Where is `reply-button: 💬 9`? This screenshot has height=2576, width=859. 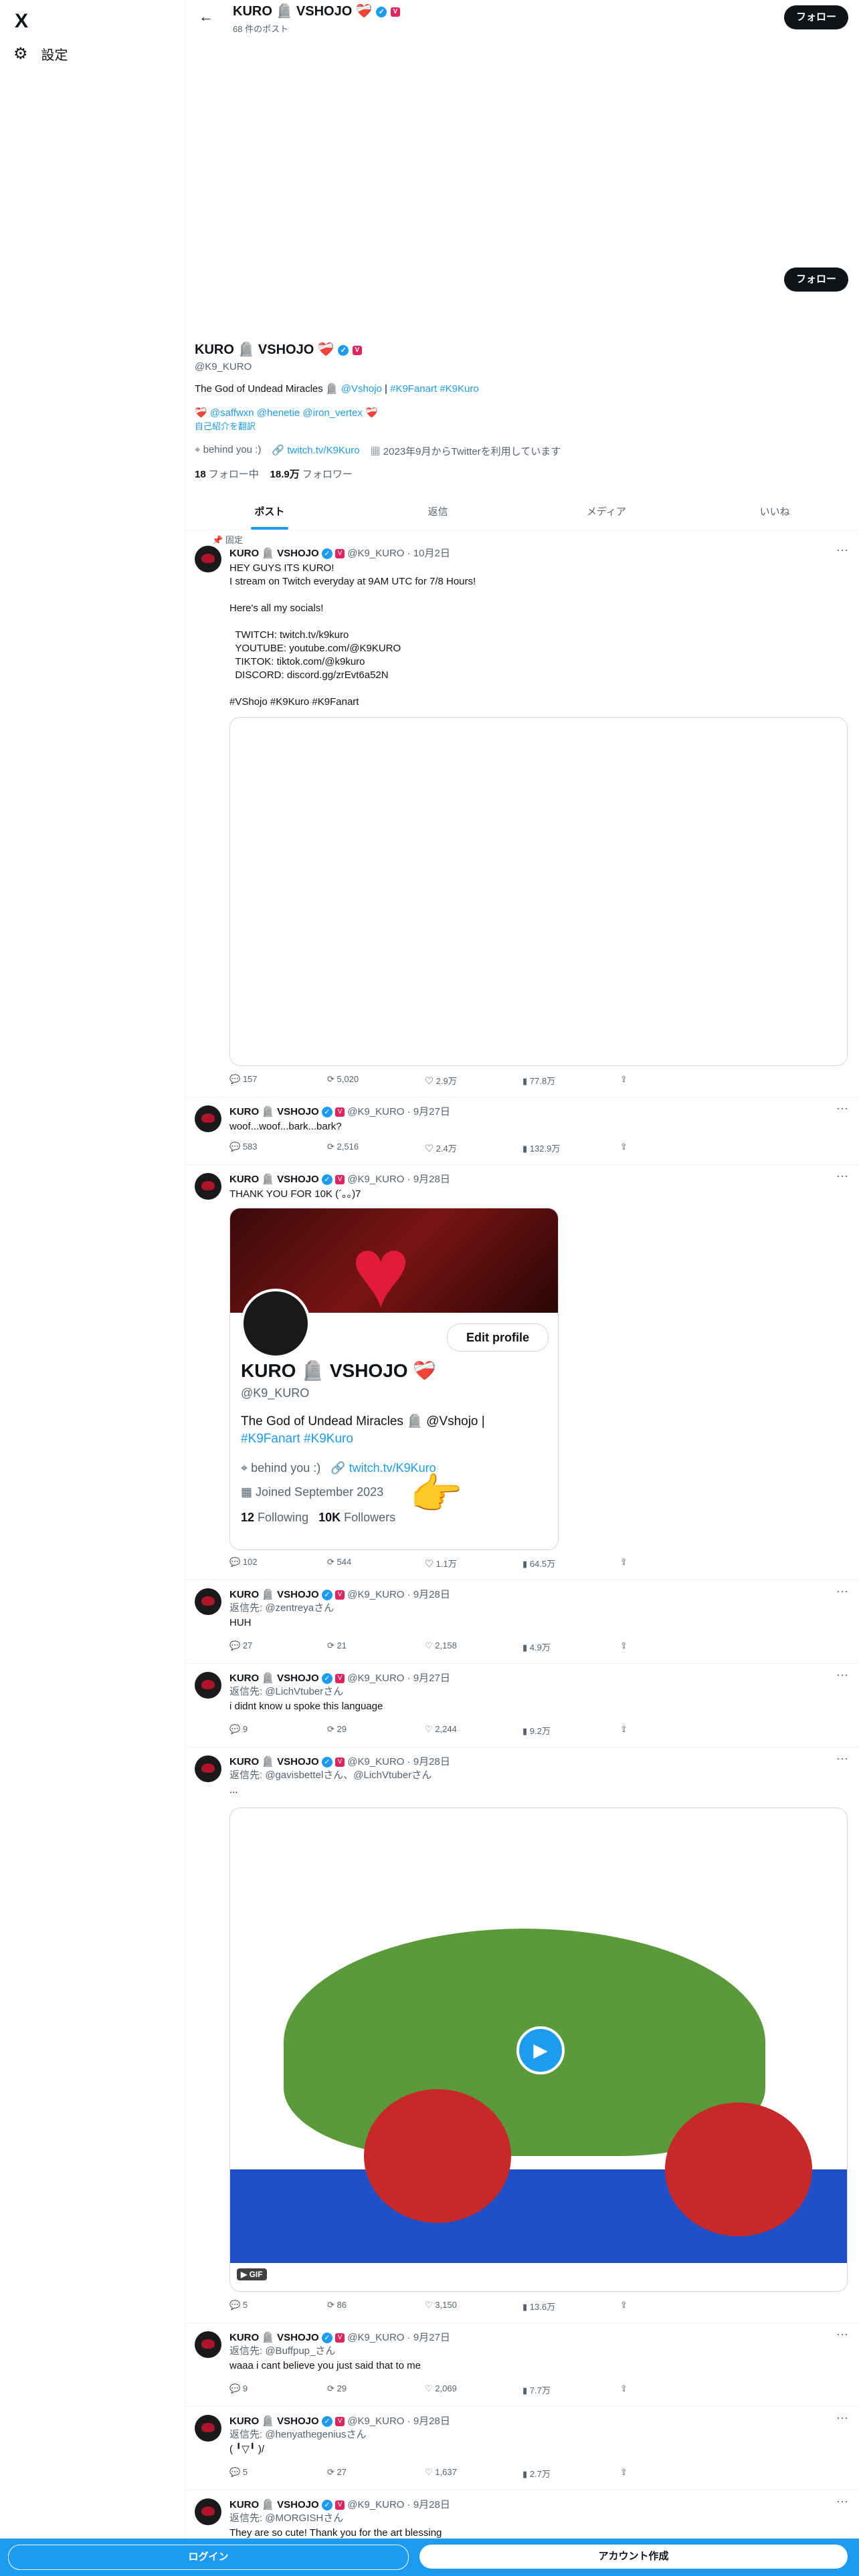
reply-button: 💬 9 is located at coordinates (239, 2388).